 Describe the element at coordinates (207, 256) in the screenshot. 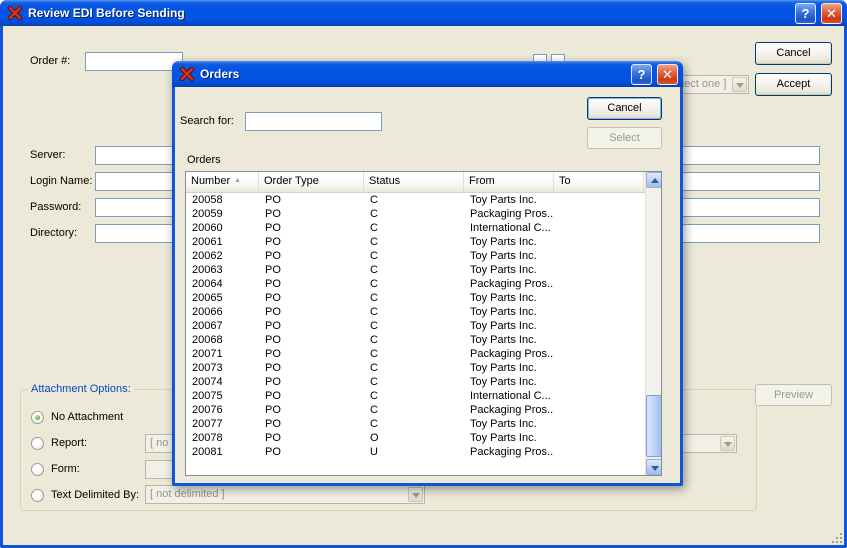

I see `cell-number: 20062` at that location.